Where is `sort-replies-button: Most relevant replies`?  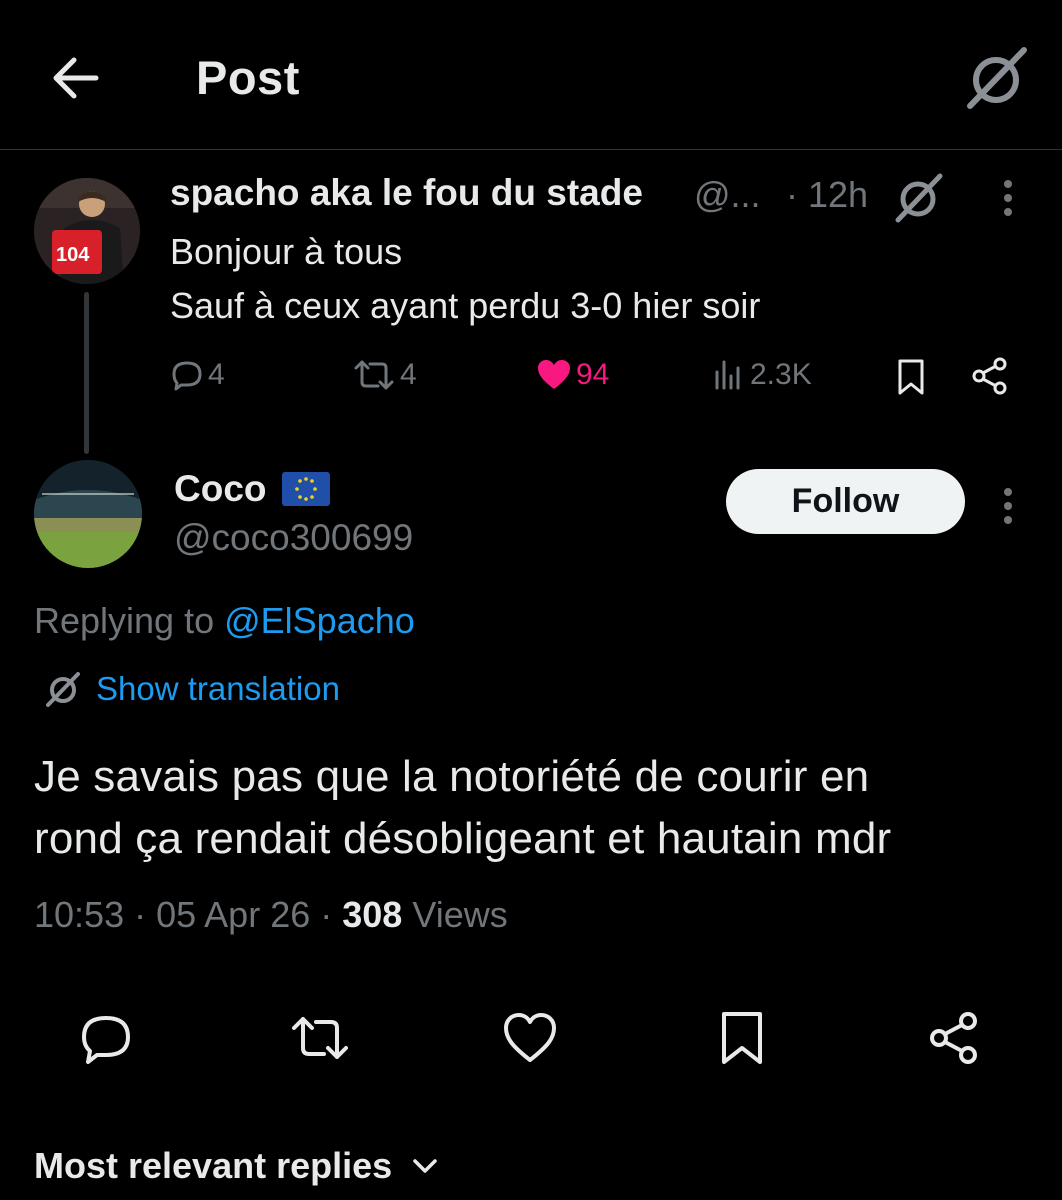 sort-replies-button: Most relevant replies is located at coordinates (237, 1166).